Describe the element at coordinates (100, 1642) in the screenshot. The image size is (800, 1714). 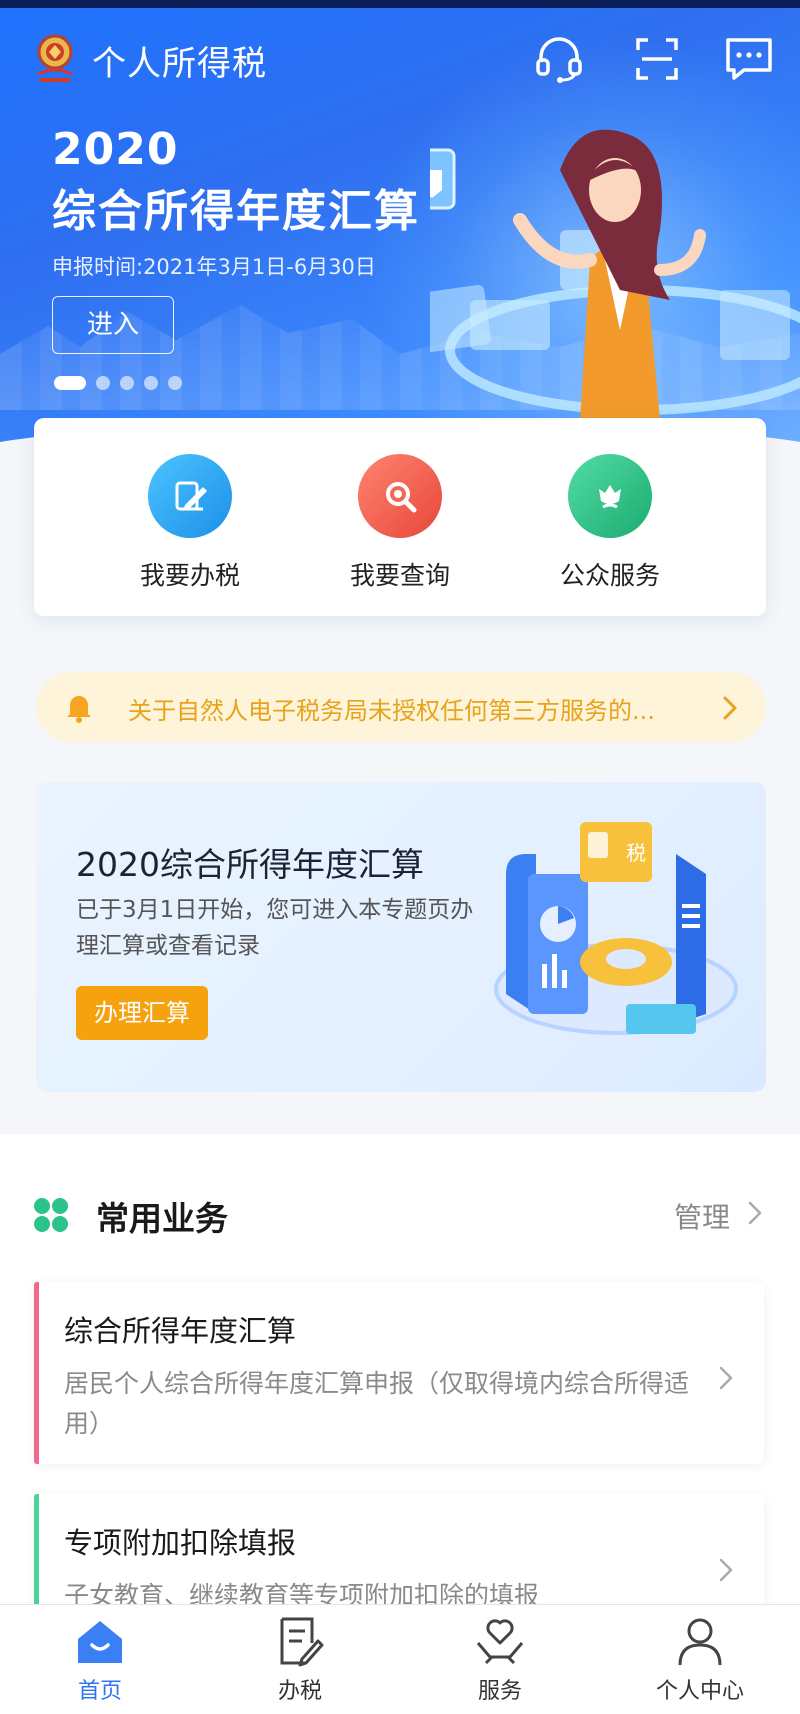
I see `home-icon` at that location.